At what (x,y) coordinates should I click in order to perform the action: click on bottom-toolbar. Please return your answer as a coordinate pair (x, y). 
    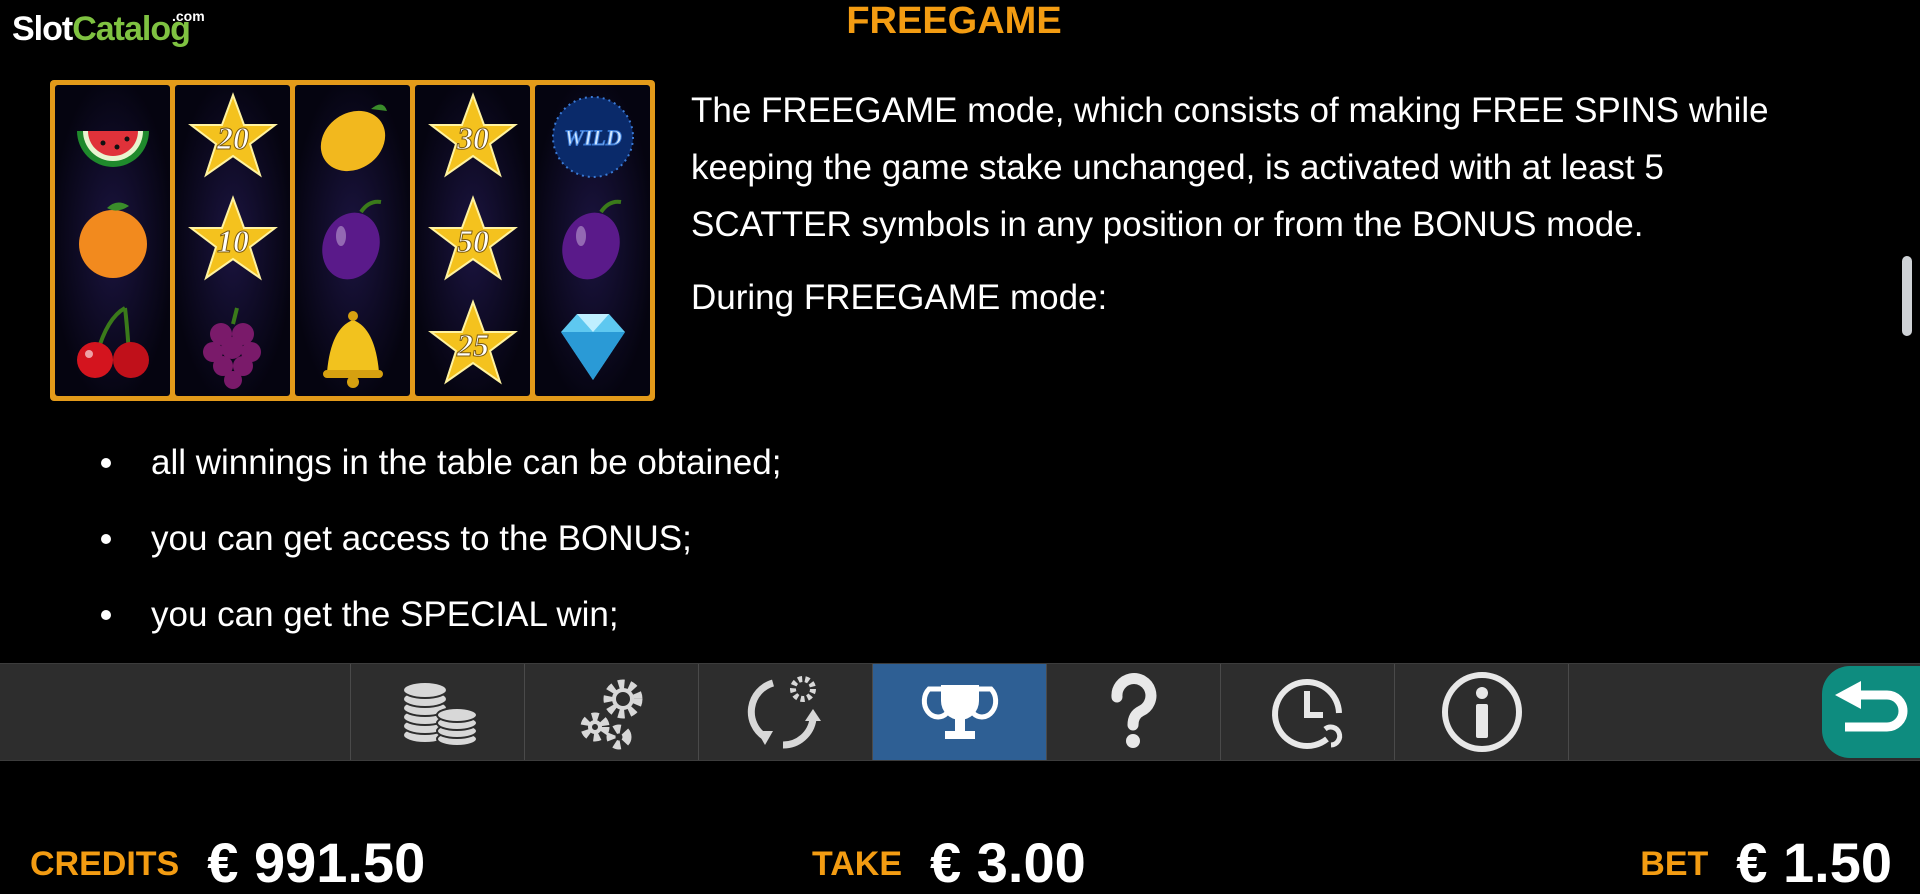
    Looking at the image, I should click on (960, 712).